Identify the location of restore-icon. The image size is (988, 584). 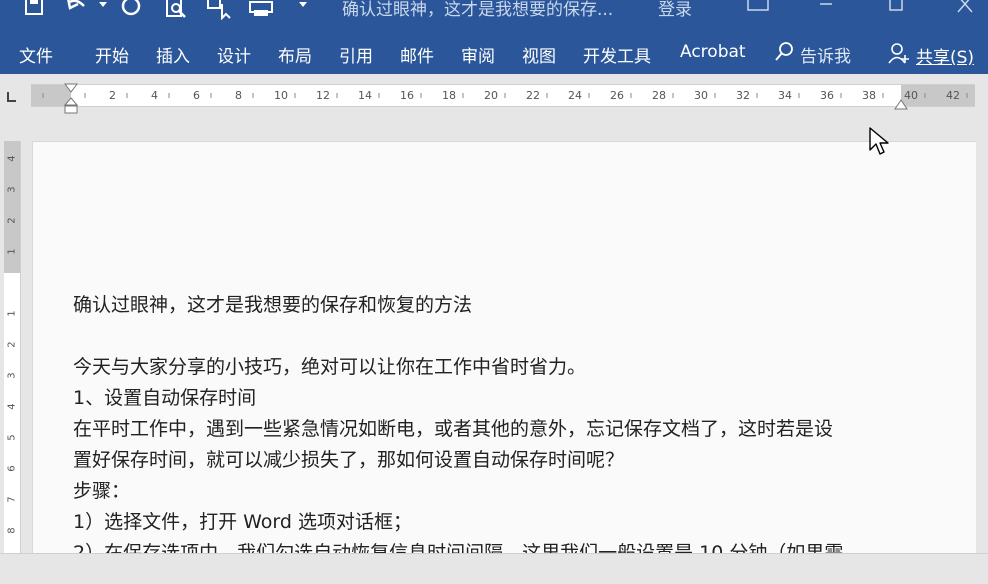
(758, 10).